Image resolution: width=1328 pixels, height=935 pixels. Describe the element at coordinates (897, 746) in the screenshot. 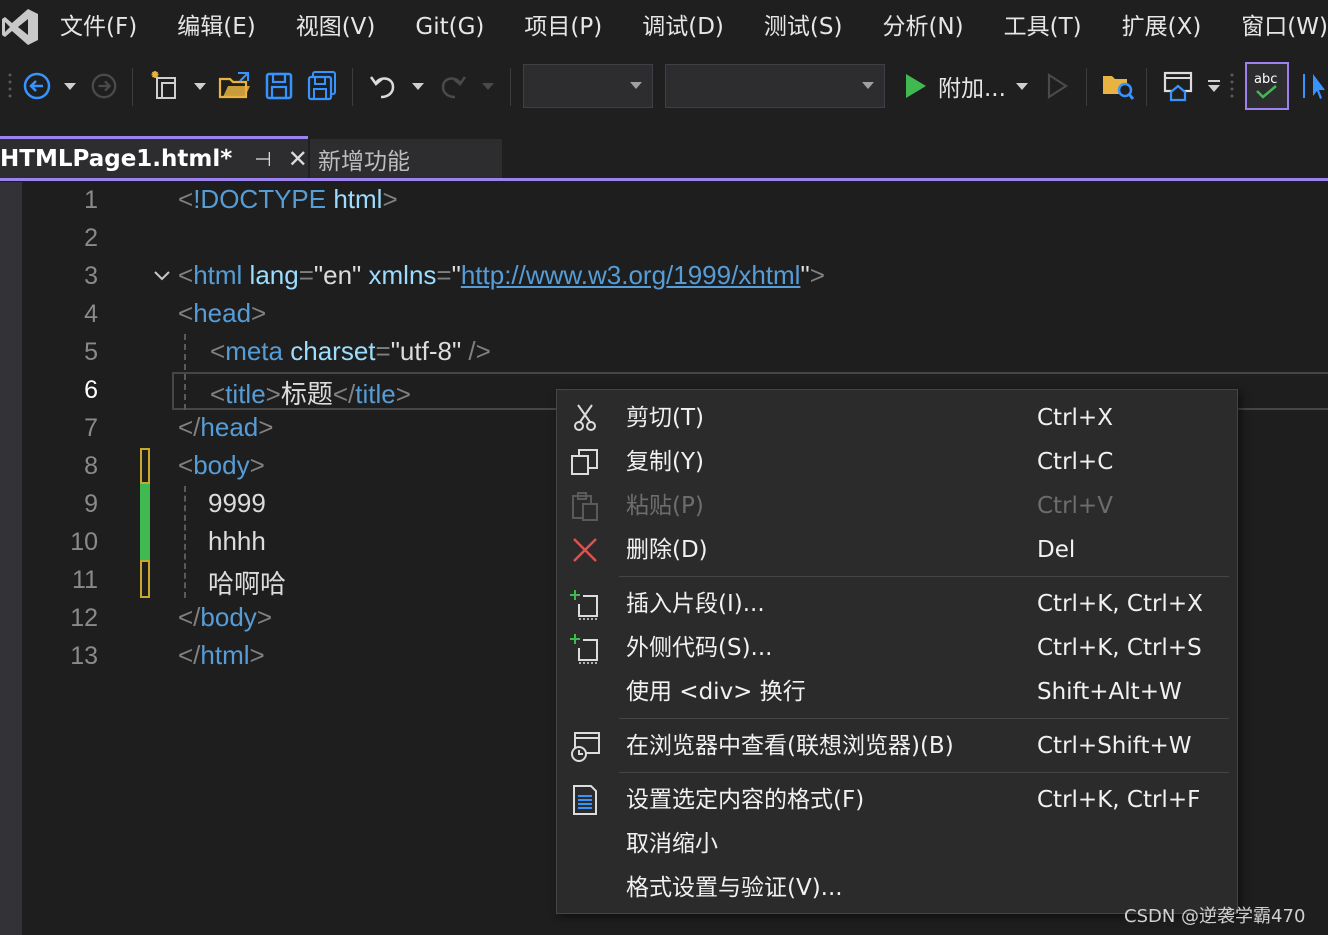

I see `menu-item-view-in-browser: 在浏览器中查看(联想浏览器)(B) Ctrl+Shift+W` at that location.